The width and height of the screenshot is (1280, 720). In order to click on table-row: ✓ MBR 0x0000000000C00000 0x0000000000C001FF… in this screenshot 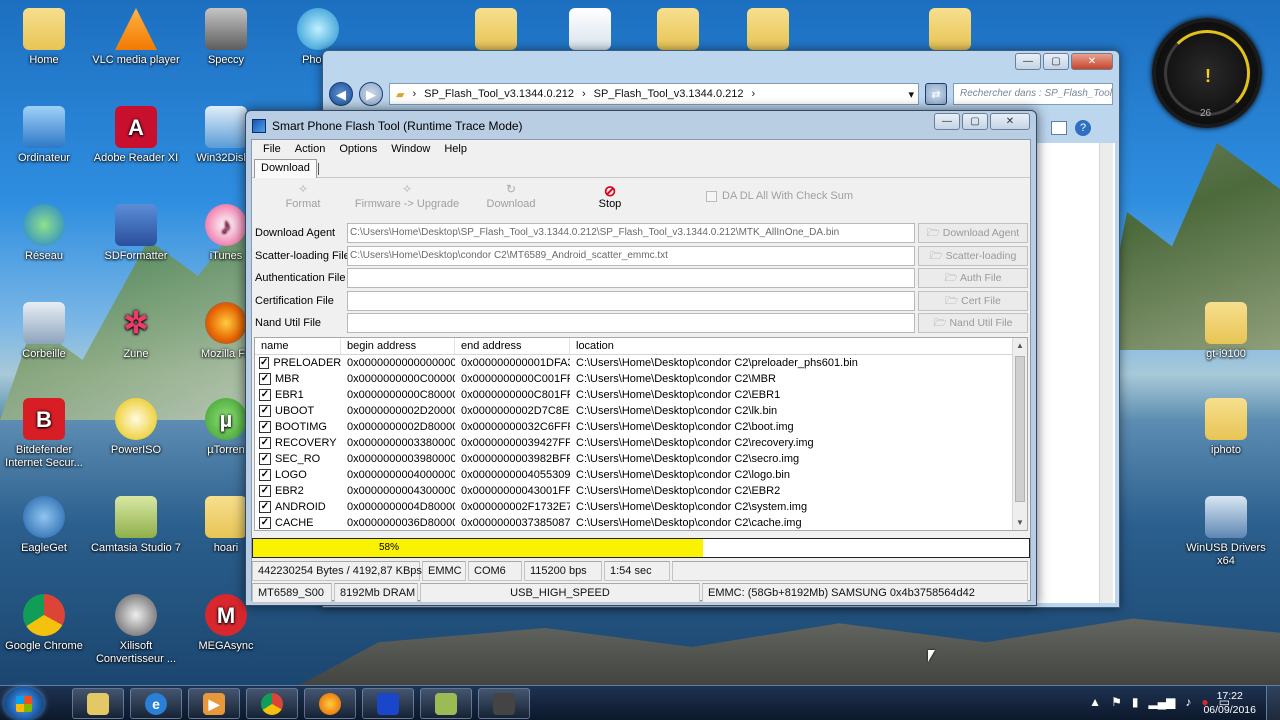, I will do `click(641, 379)`.